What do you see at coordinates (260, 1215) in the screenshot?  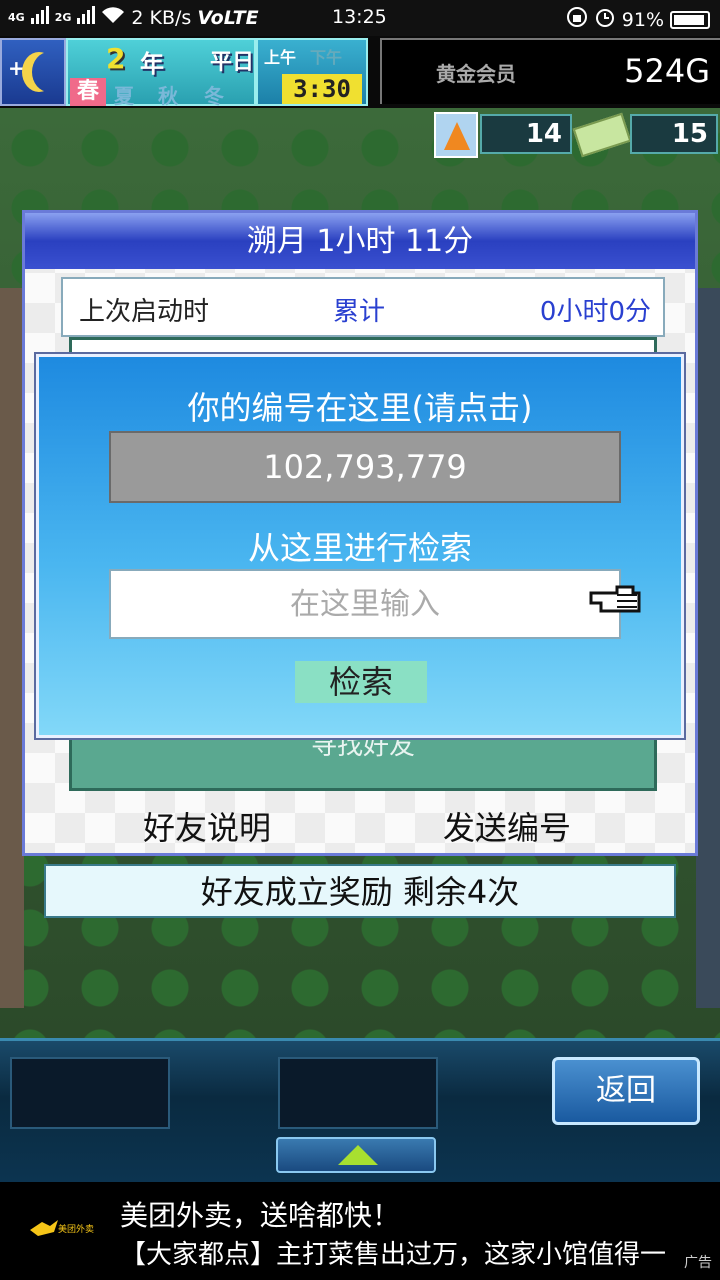 I see `ad-headline: 美团外卖，送啥都快！` at bounding box center [260, 1215].